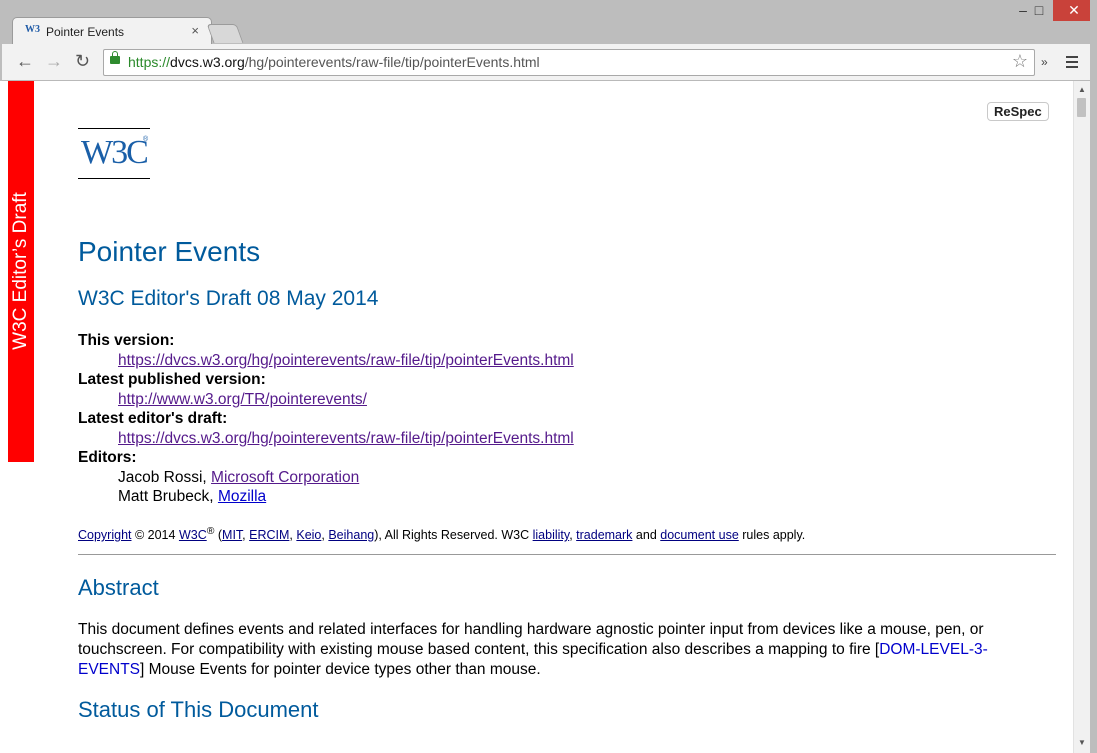 Image resolution: width=1097 pixels, height=753 pixels. I want to click on latest-published-label: Latest published version:, so click(172, 379).